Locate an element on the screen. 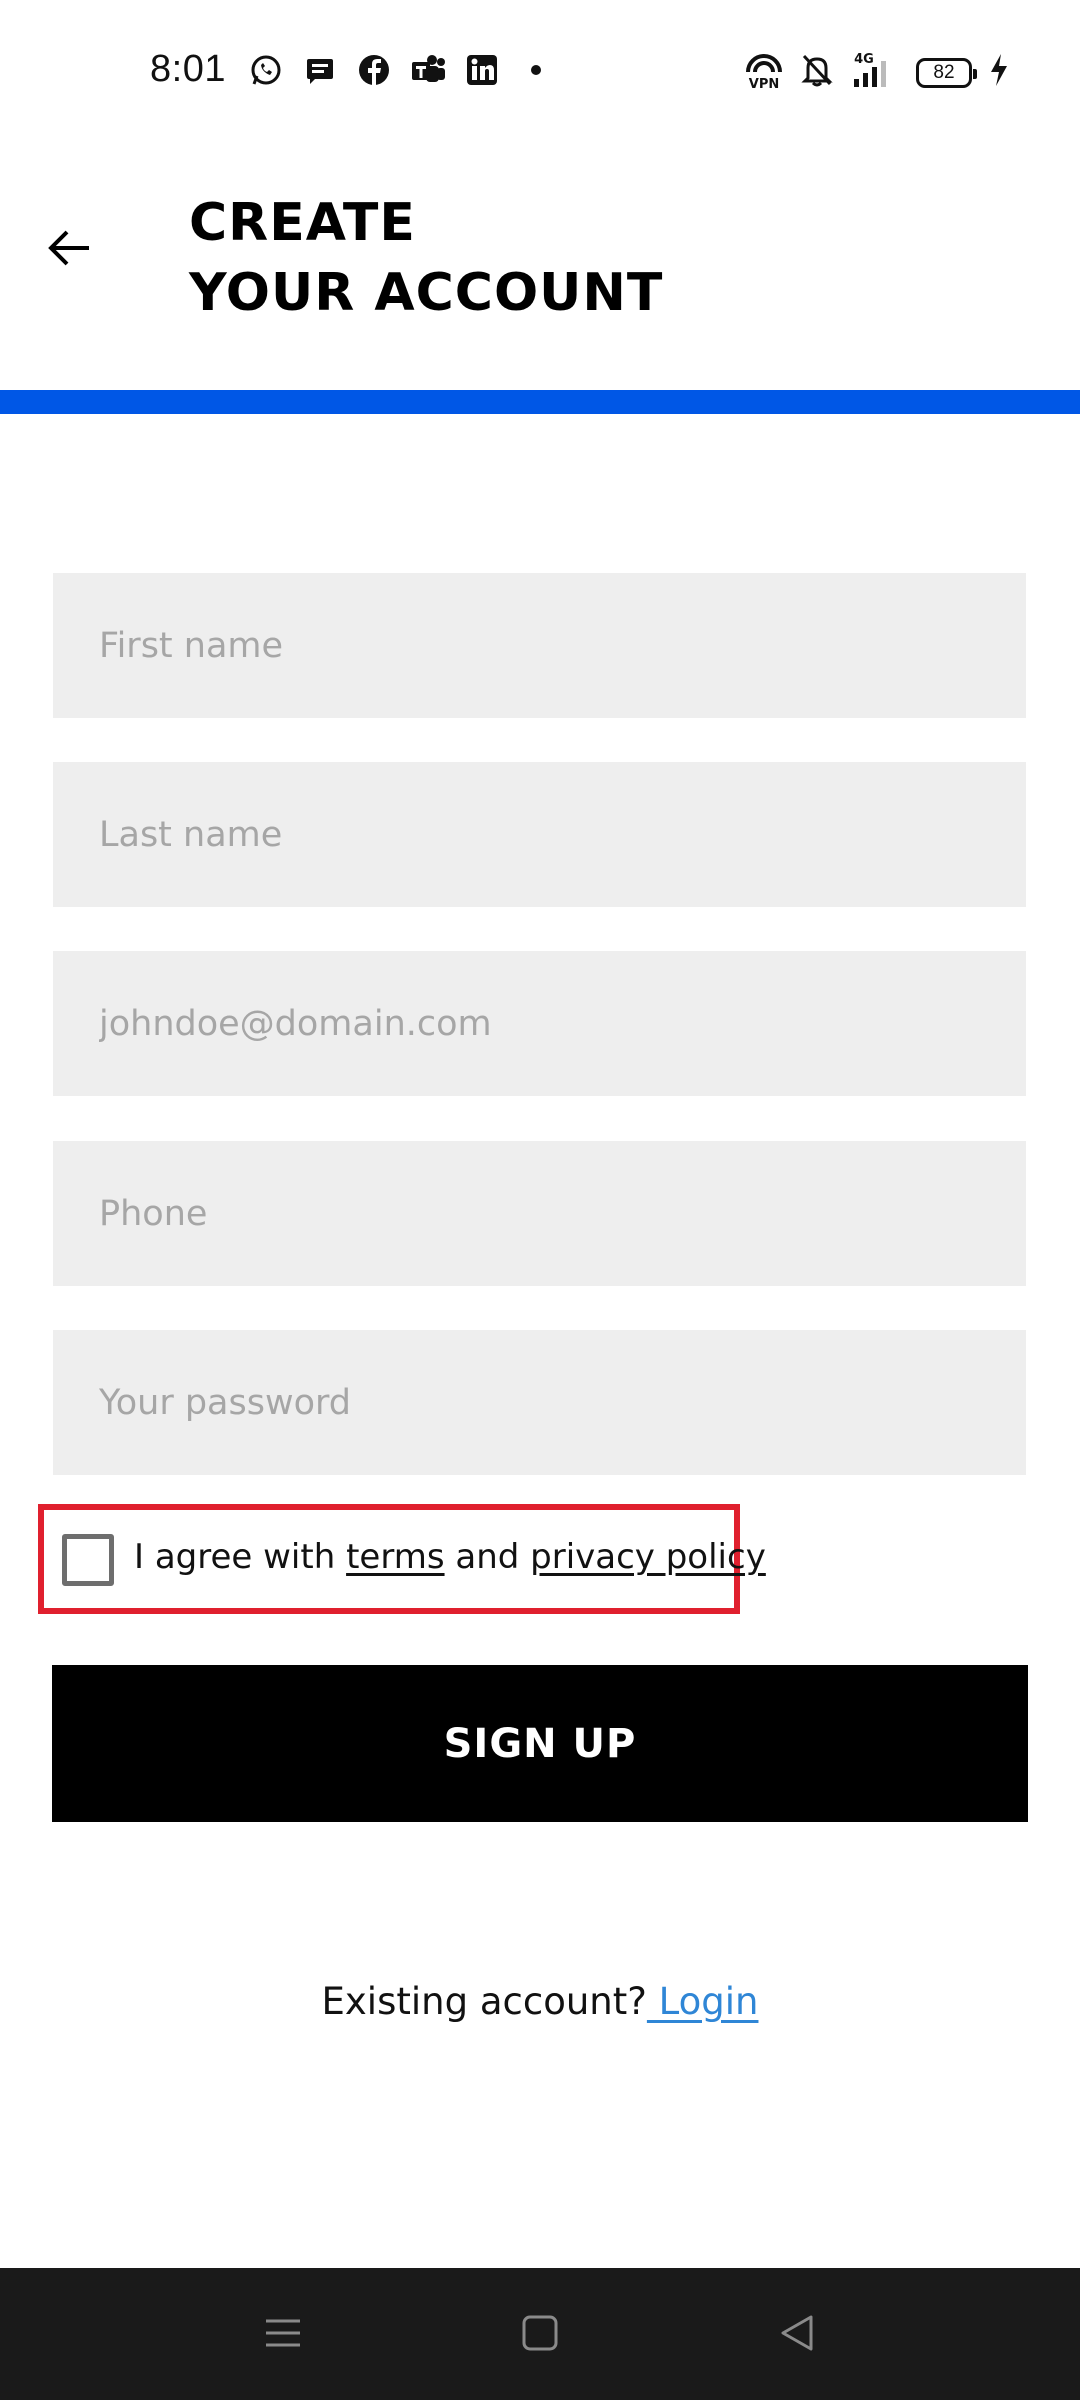  vpn-icon: VPN is located at coordinates (764, 72).